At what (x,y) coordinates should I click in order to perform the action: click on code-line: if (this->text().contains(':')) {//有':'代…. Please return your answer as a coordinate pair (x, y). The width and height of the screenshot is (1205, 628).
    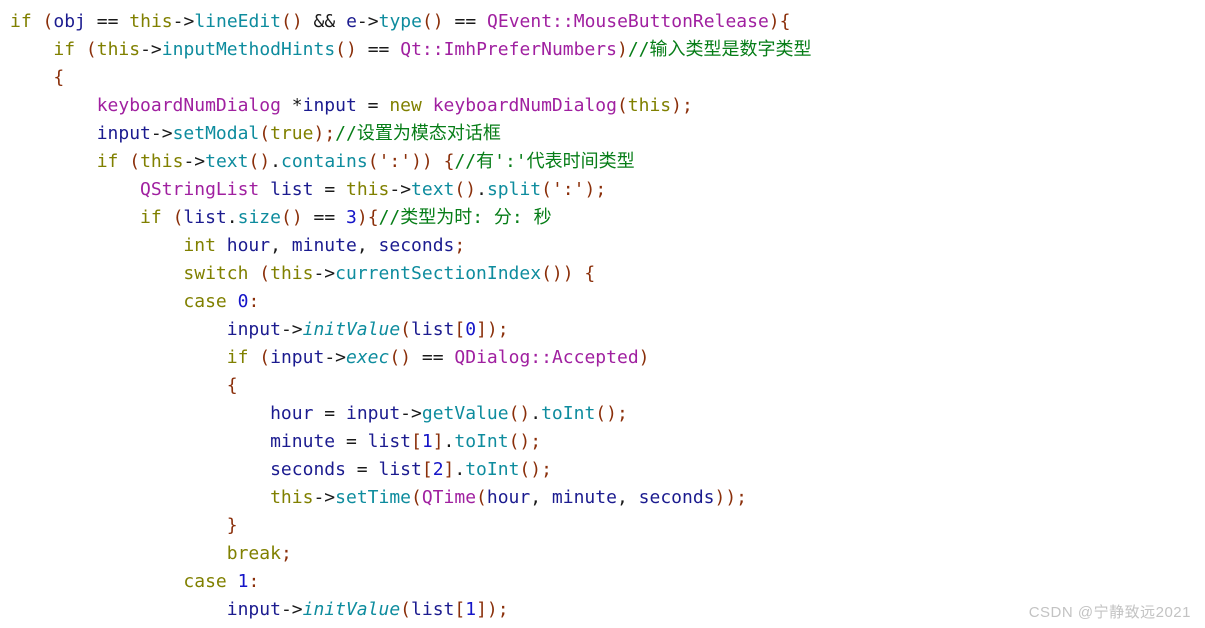
    Looking at the image, I should click on (365, 161).